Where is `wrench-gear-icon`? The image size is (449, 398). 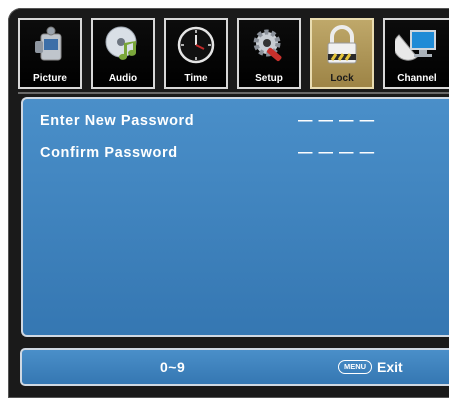 wrench-gear-icon is located at coordinates (267, 45).